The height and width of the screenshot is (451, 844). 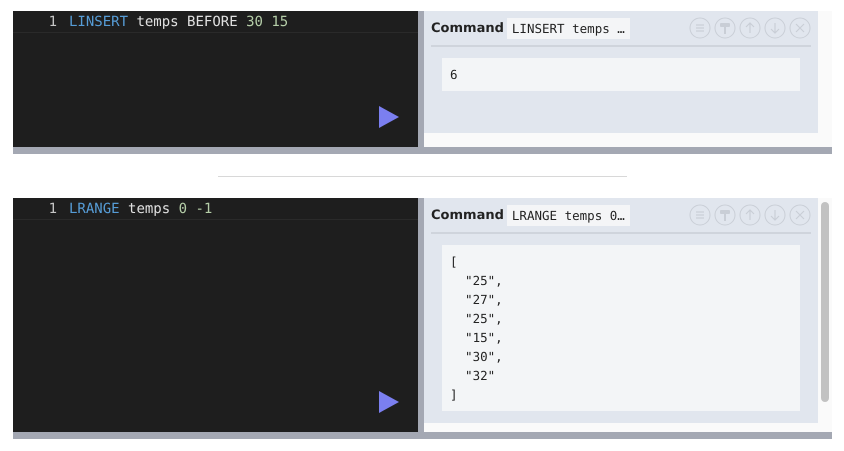 What do you see at coordinates (480, 376) in the screenshot?
I see `output-line: "32"` at bounding box center [480, 376].